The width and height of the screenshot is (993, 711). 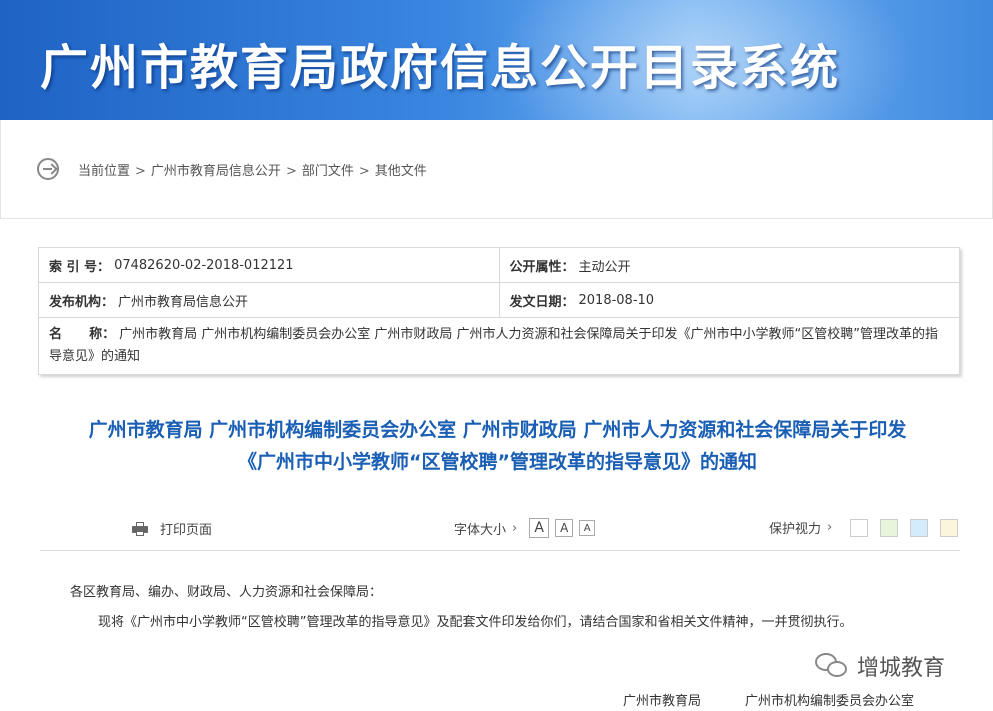 I want to click on bg-green-swatch, so click(x=889, y=527).